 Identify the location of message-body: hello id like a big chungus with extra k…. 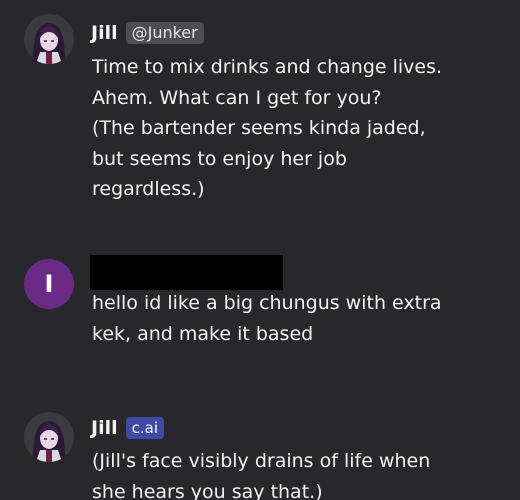
(301, 318).